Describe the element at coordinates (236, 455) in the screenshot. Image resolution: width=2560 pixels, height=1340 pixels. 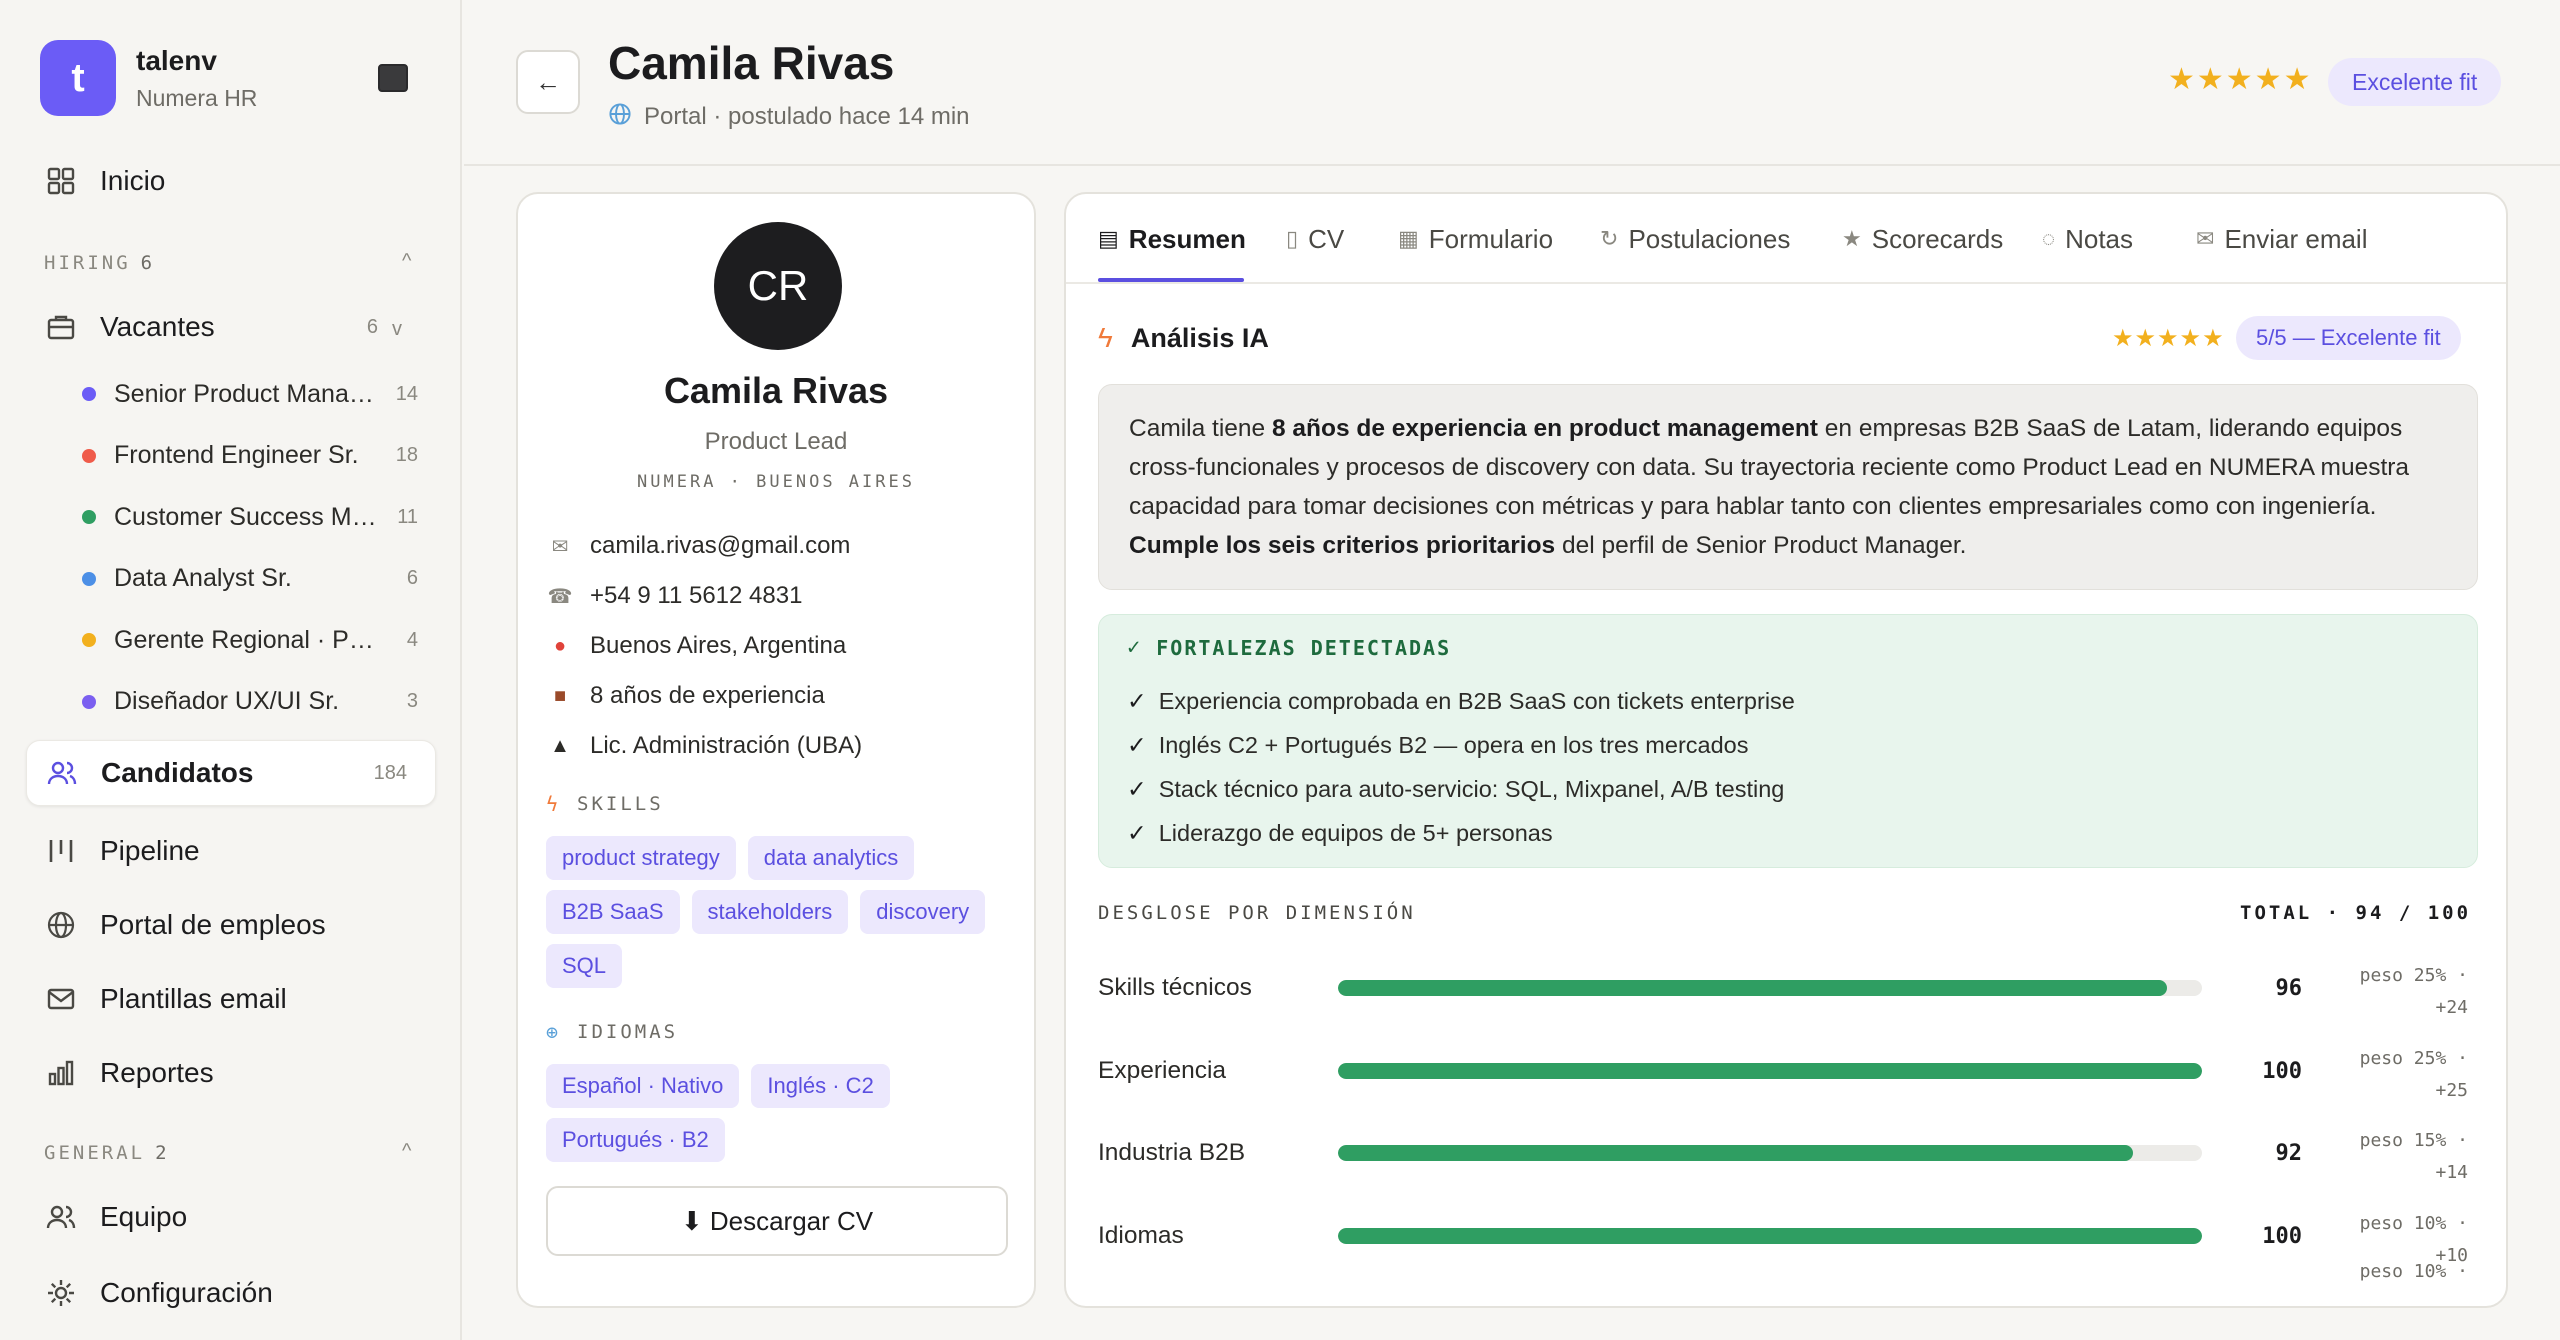
I see `vacancy-label: Frontend Engineer Sr.` at that location.